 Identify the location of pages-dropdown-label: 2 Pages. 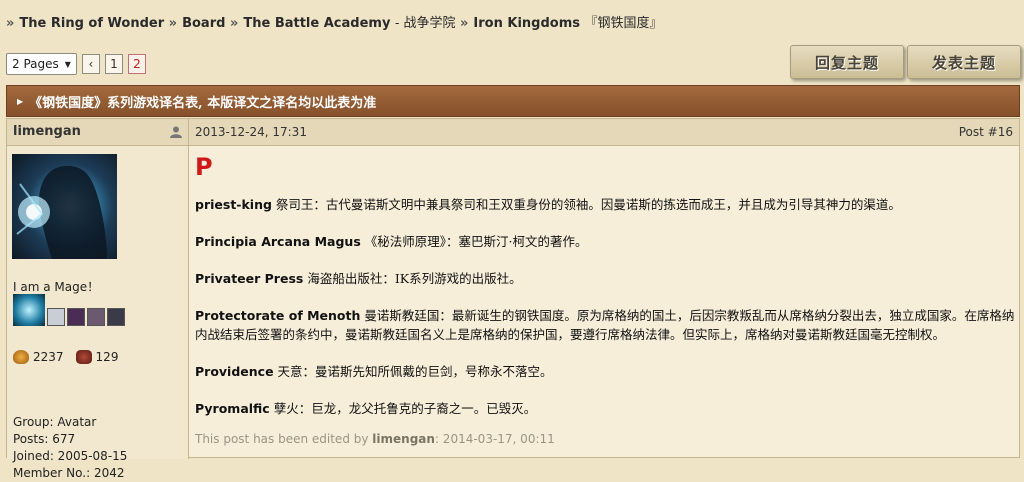
(35, 64).